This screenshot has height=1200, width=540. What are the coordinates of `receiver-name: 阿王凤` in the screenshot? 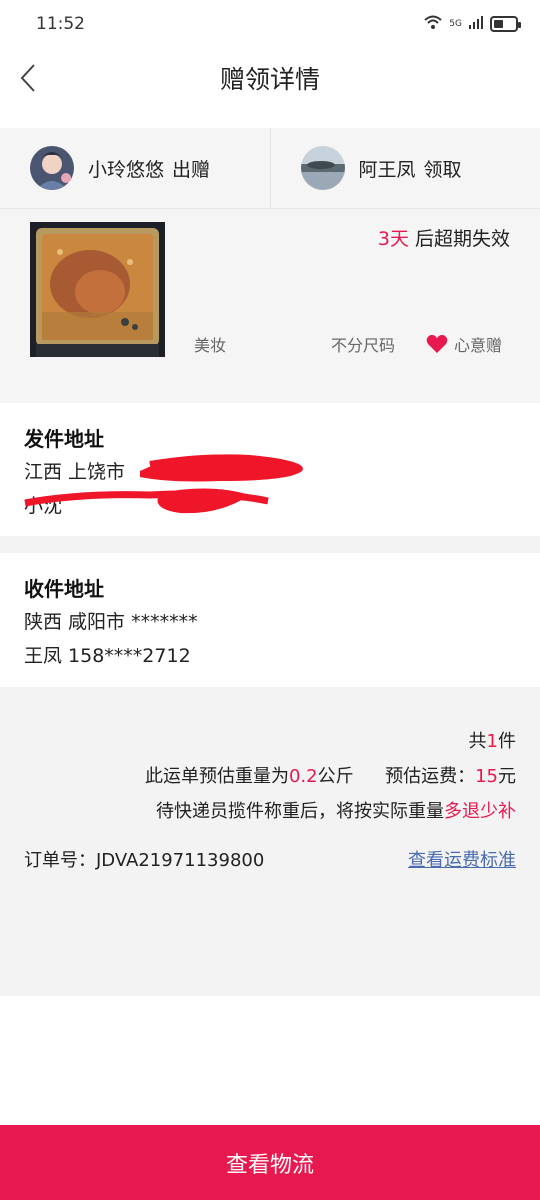 It's located at (387, 169).